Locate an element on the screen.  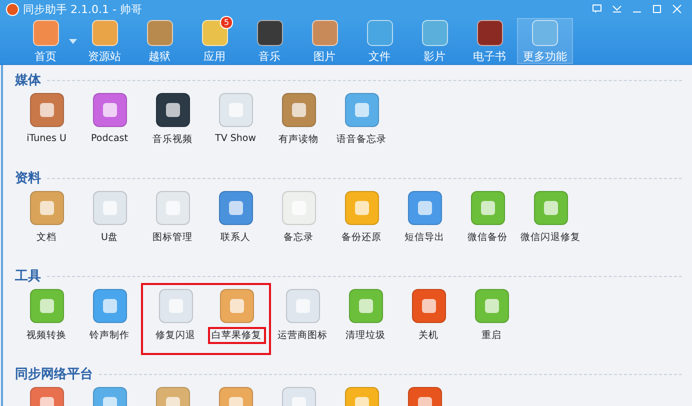
feedback-icon is located at coordinates (597, 9).